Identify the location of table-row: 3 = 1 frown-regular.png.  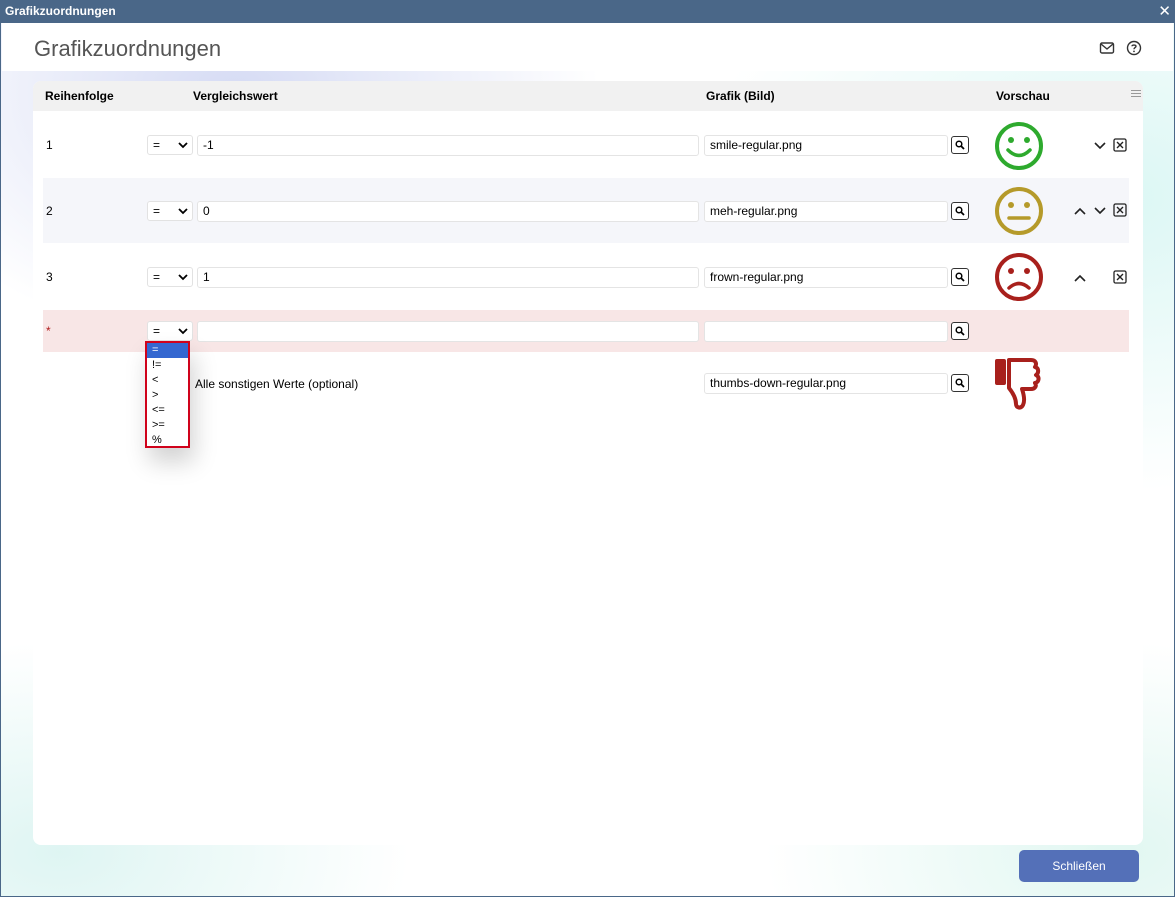
(586, 276).